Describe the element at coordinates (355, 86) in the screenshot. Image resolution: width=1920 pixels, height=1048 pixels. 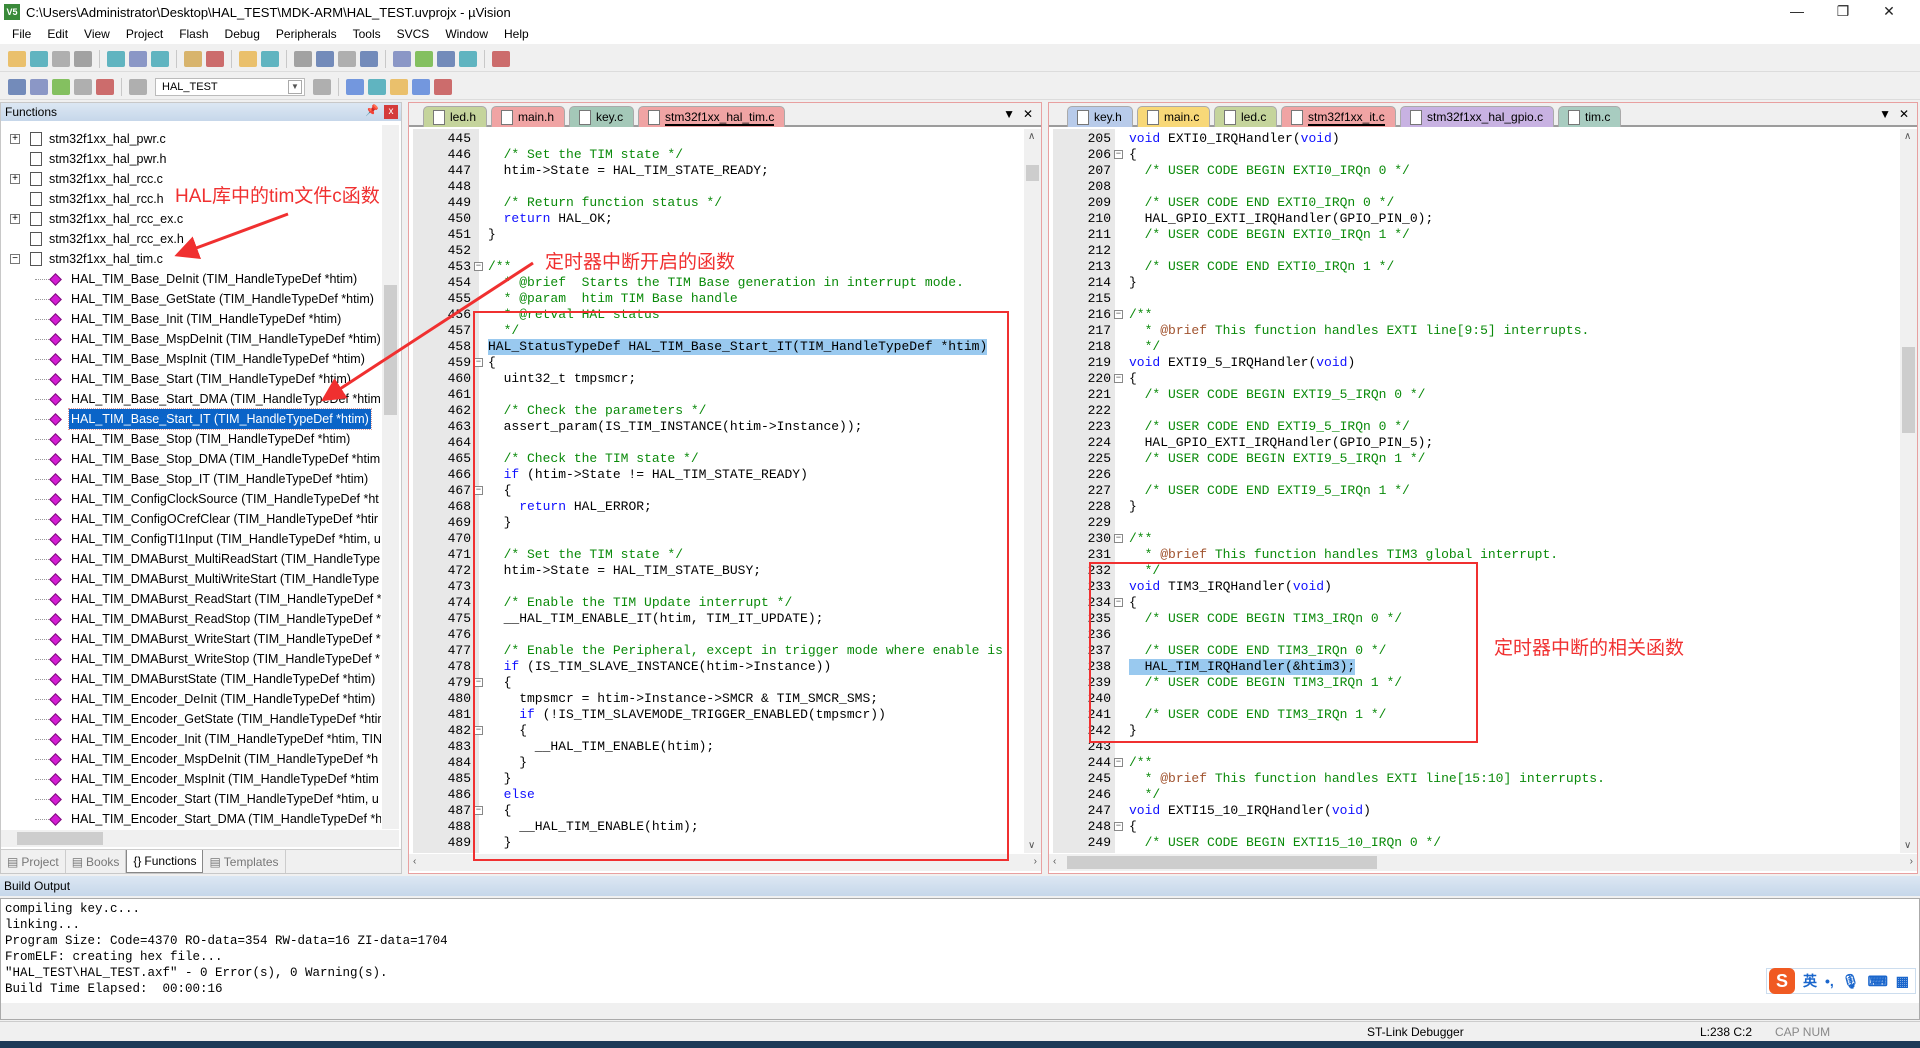
I see `manage-components-icon` at that location.